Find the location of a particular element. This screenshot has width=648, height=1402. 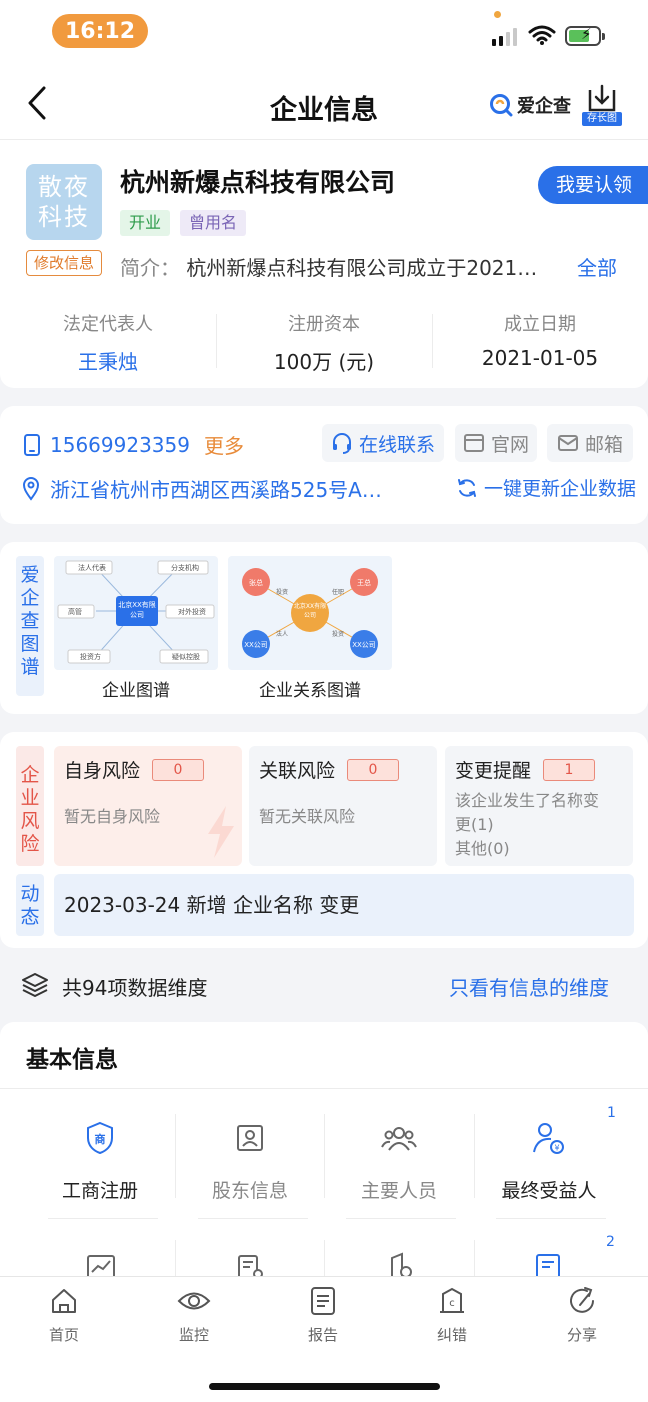

shield-badge-icon: 商 is located at coordinates (100, 1138).